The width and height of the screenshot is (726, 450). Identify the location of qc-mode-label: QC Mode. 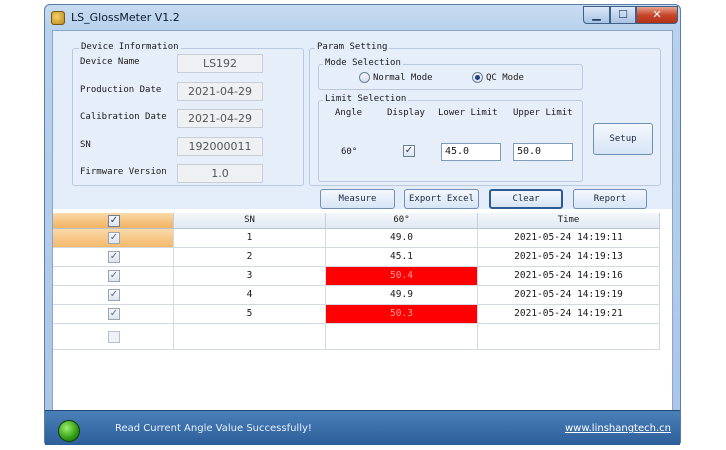
(505, 78).